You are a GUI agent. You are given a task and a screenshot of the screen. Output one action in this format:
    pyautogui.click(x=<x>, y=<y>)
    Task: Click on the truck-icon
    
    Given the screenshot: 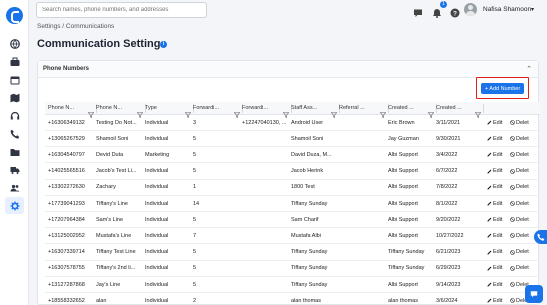 What is the action you would take?
    pyautogui.click(x=14, y=169)
    